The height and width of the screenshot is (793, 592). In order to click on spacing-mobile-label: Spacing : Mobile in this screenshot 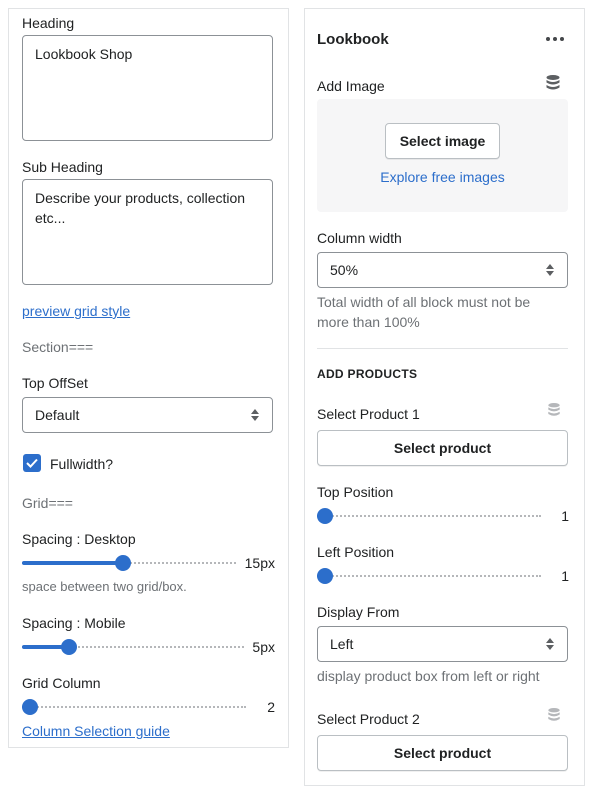, I will do `click(74, 623)`.